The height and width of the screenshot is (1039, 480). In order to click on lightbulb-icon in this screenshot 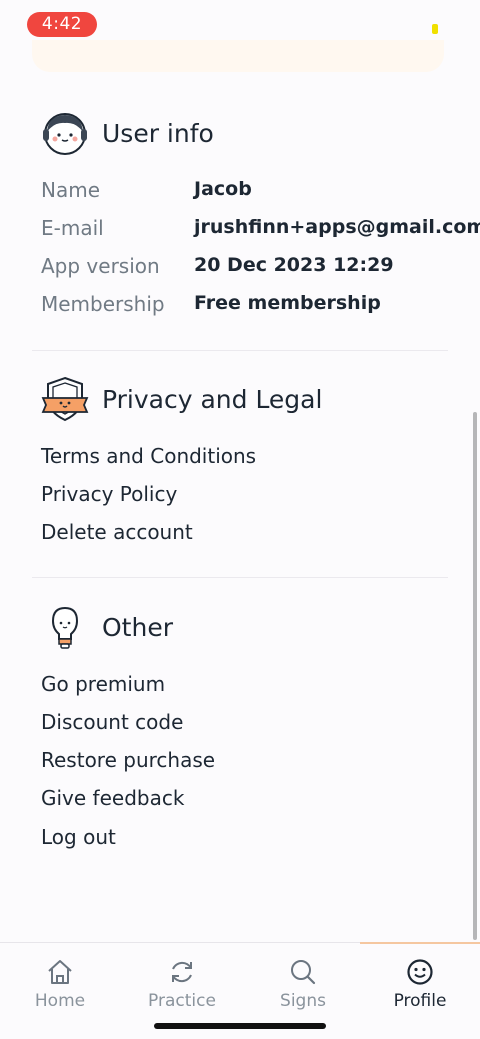, I will do `click(65, 627)`.